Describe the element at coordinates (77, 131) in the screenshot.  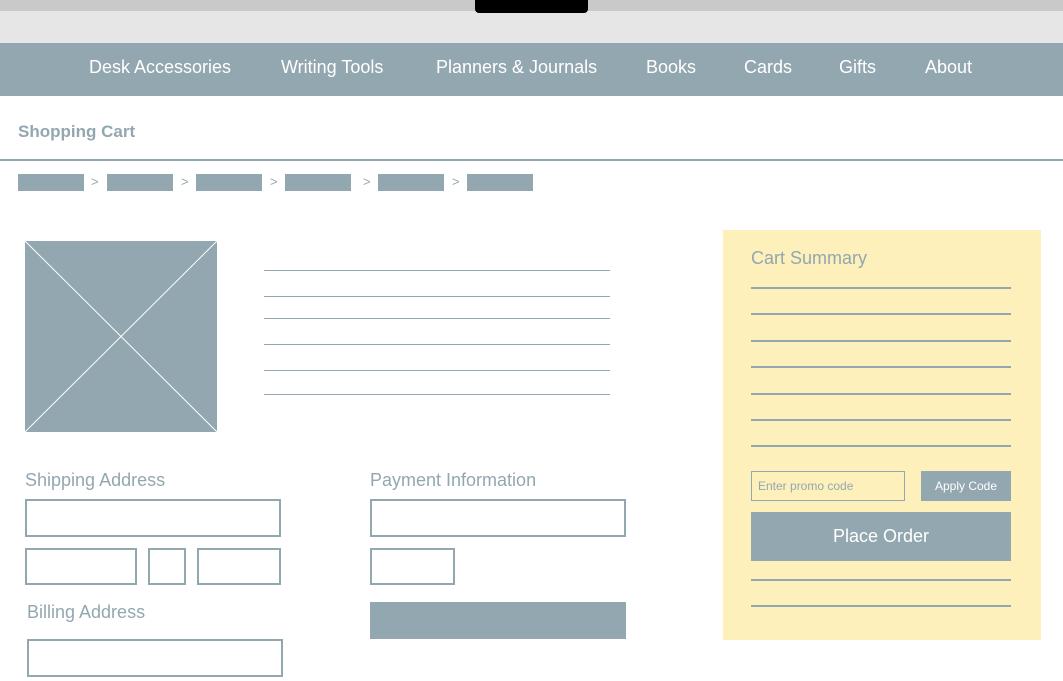
I see `page-title: Shopping Cart` at that location.